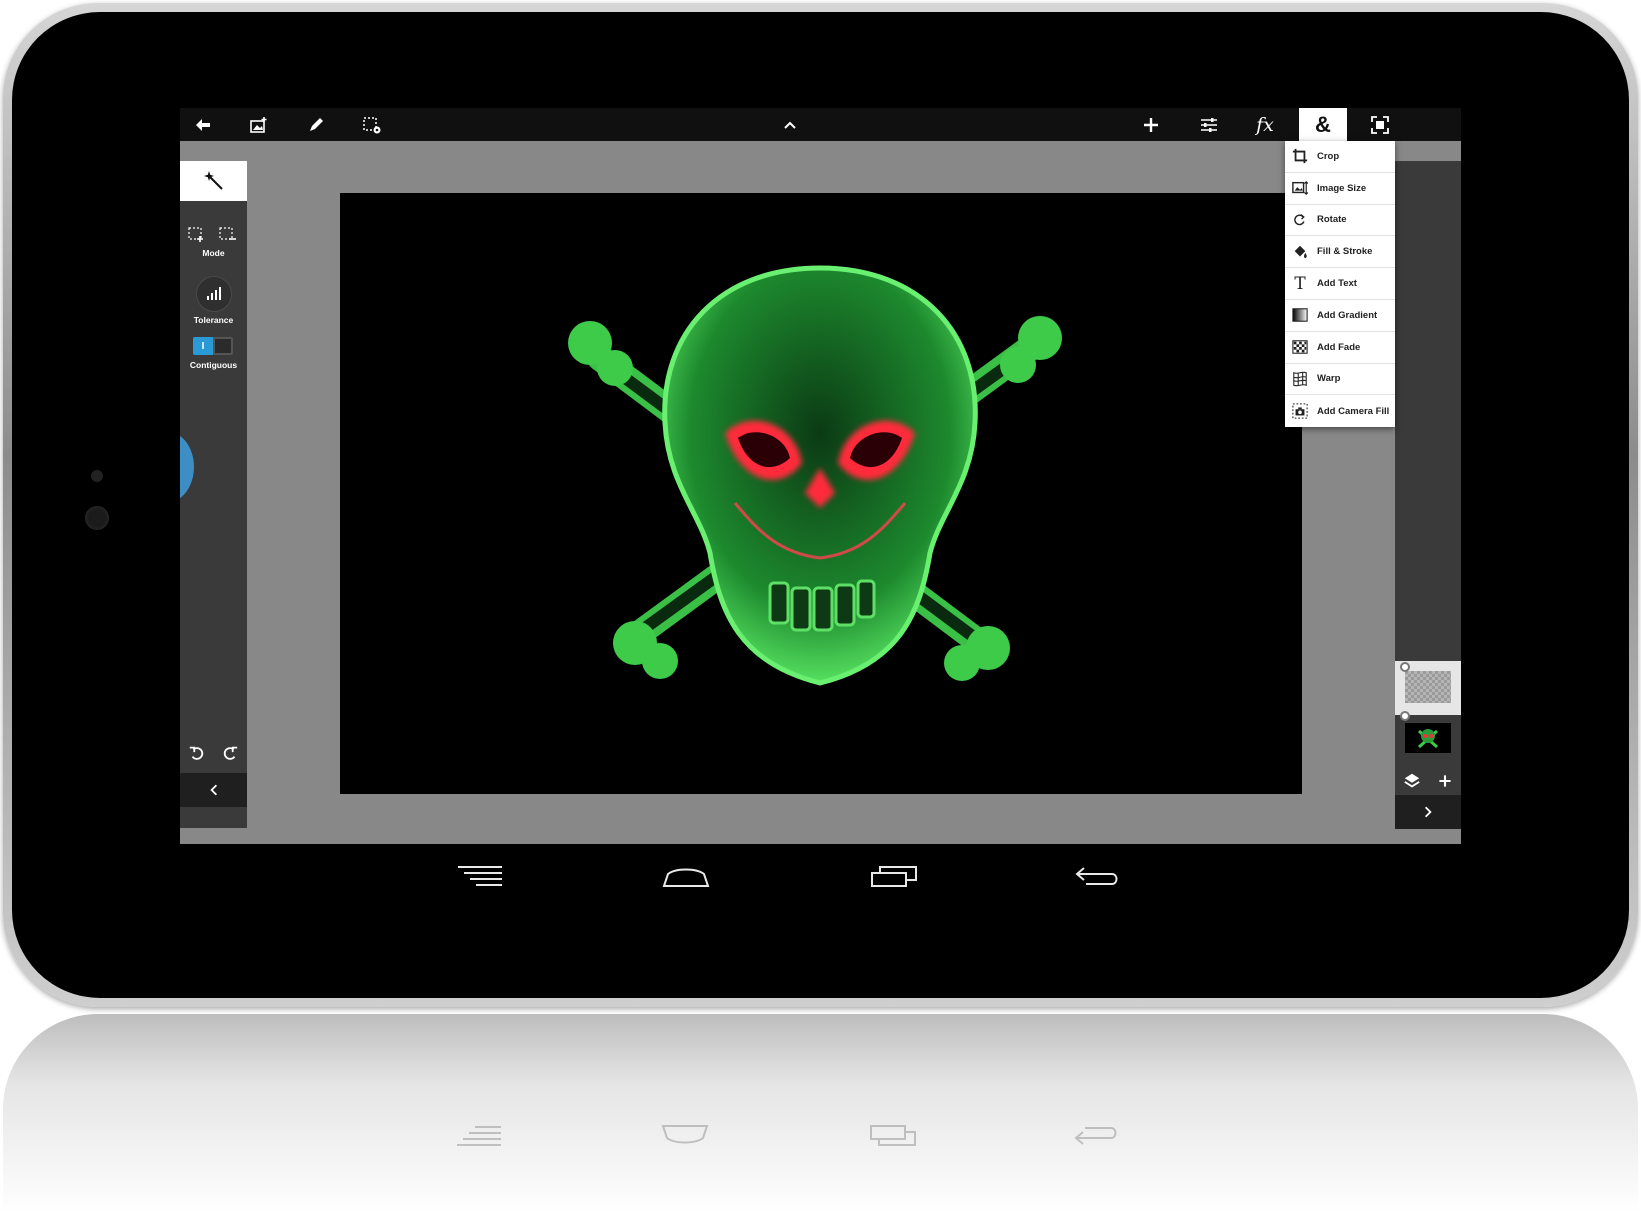  I want to click on brush-icon, so click(316, 124).